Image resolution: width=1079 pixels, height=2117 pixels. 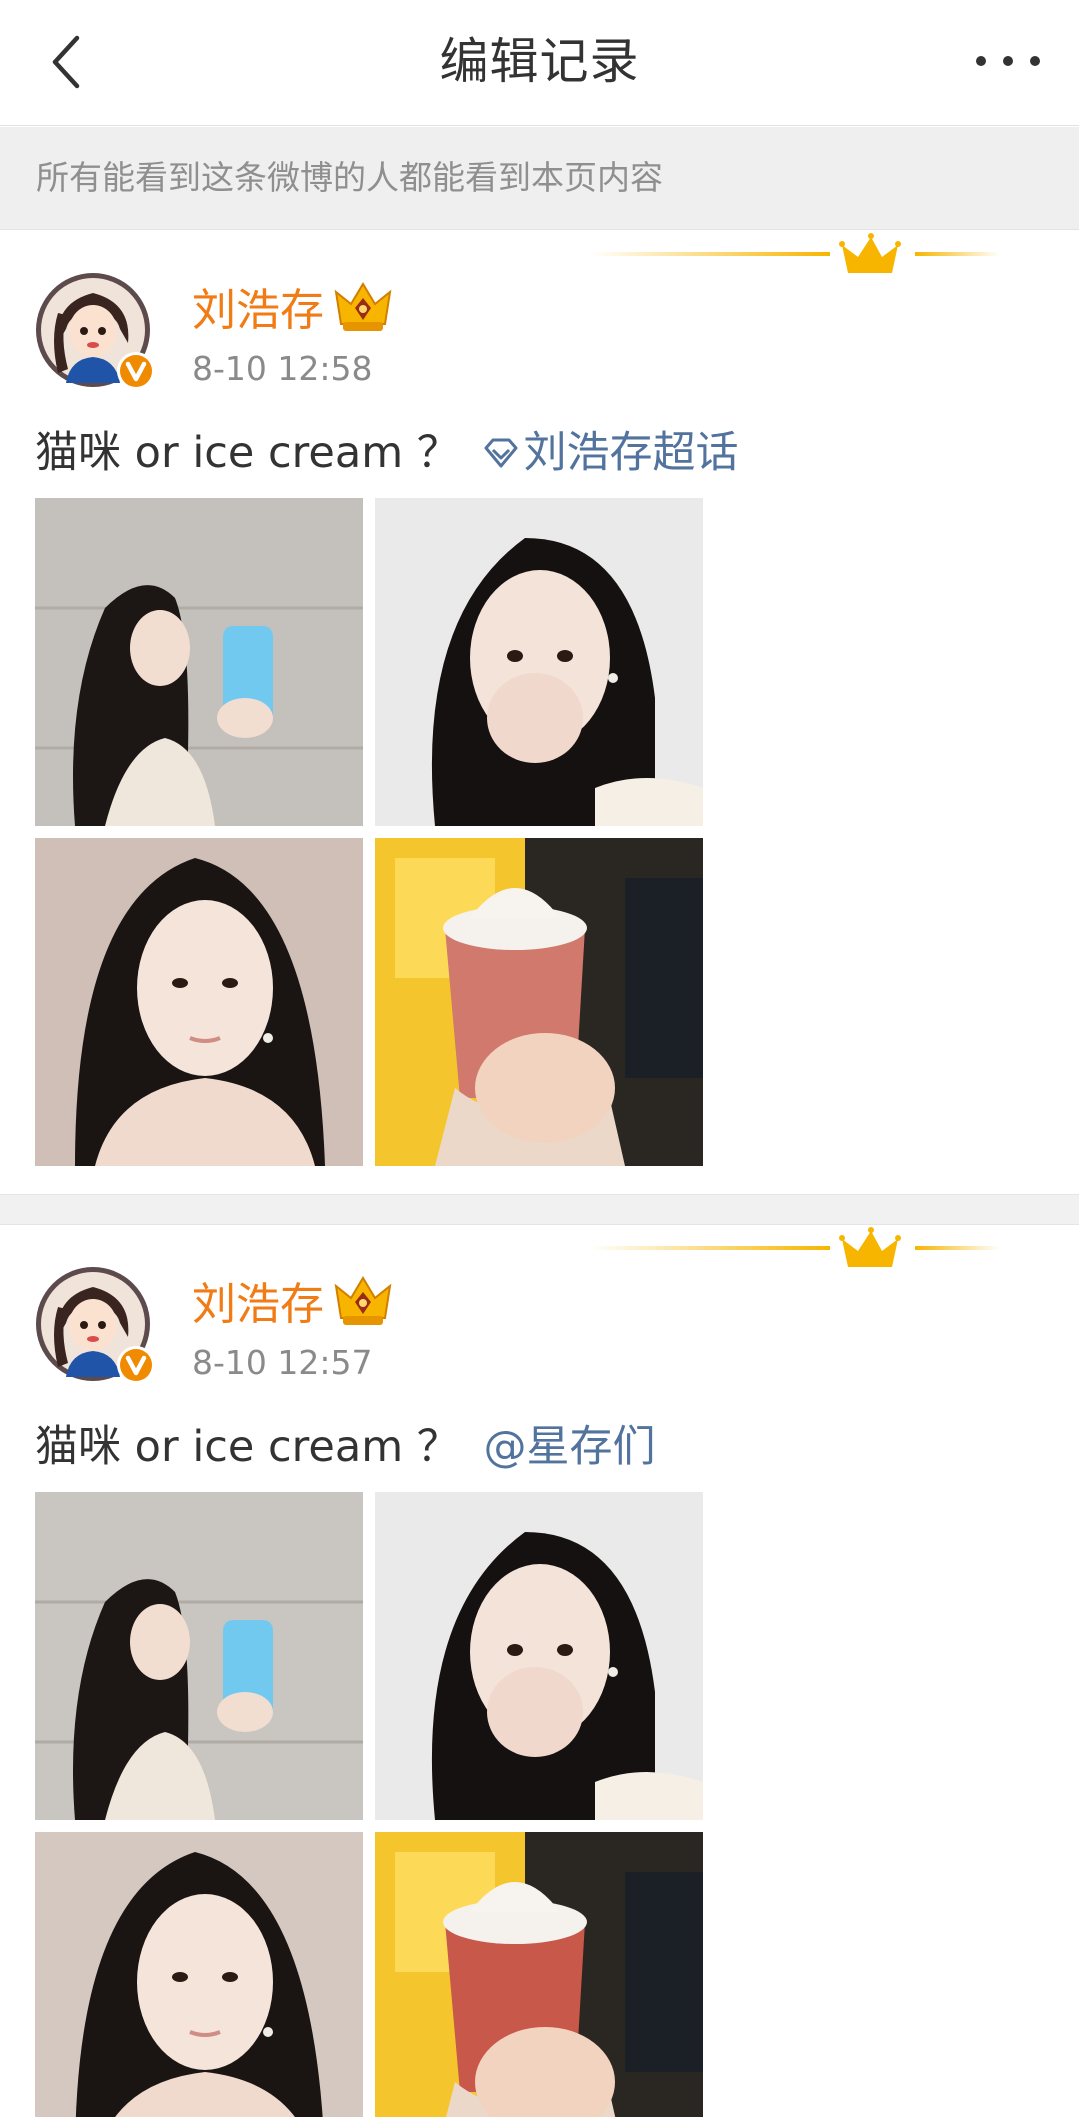 I want to click on page-title: 编辑记录, so click(x=539, y=61).